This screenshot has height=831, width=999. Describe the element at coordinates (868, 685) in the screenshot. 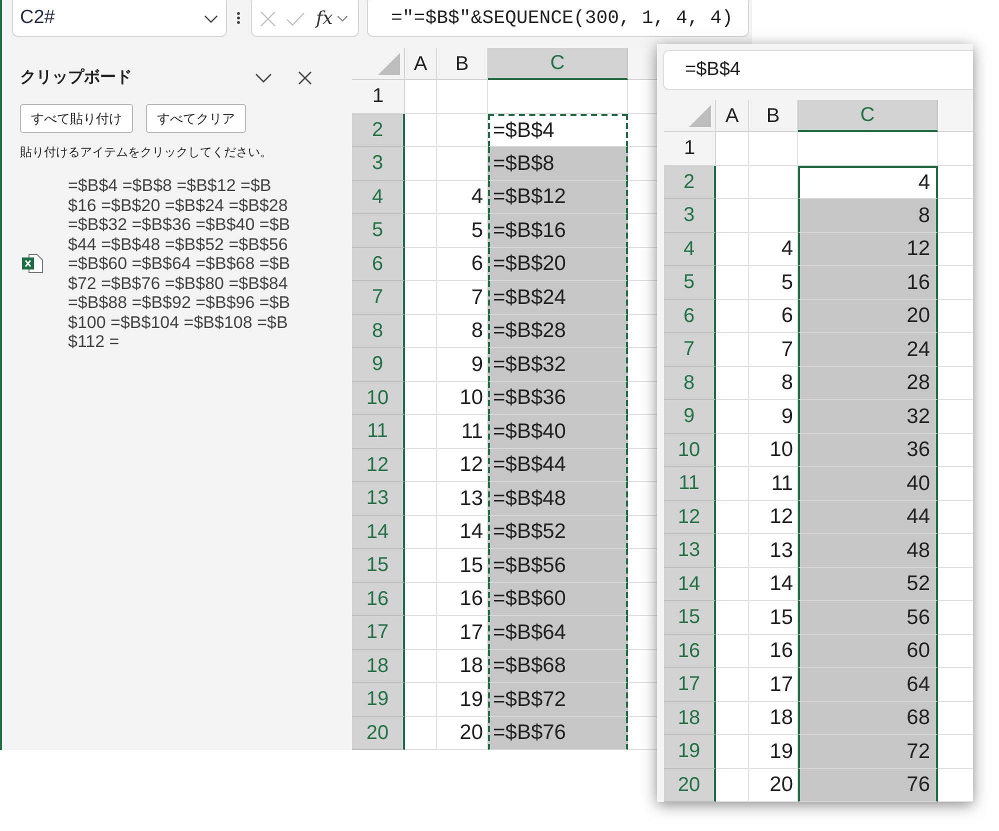

I see `table-cell: 64` at that location.